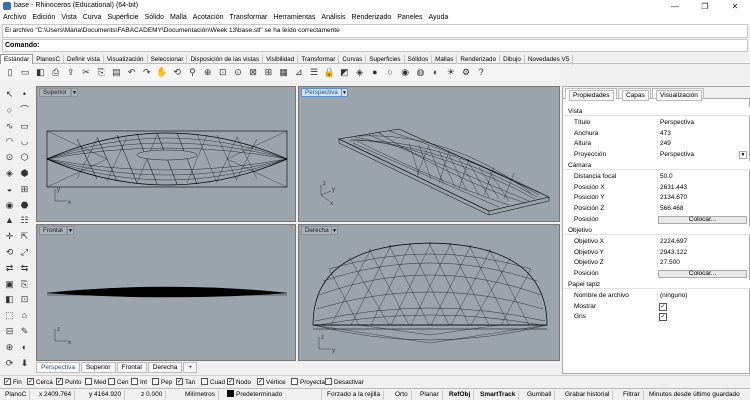 The height and width of the screenshot is (400, 750). I want to click on light-icon: ☀, so click(451, 72).